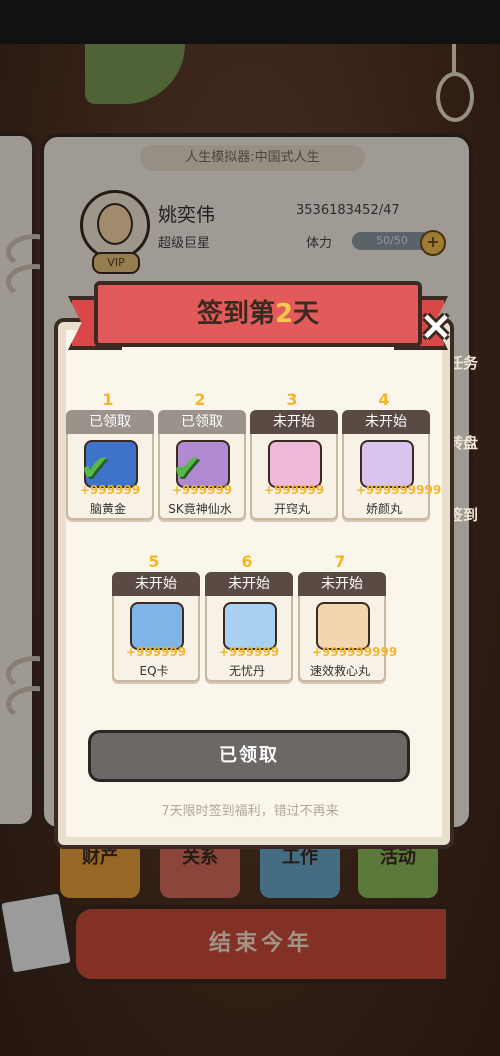  I want to click on day-card-2: 2 已领取 ✔ +999999 SK竟神仙水, so click(202, 455).